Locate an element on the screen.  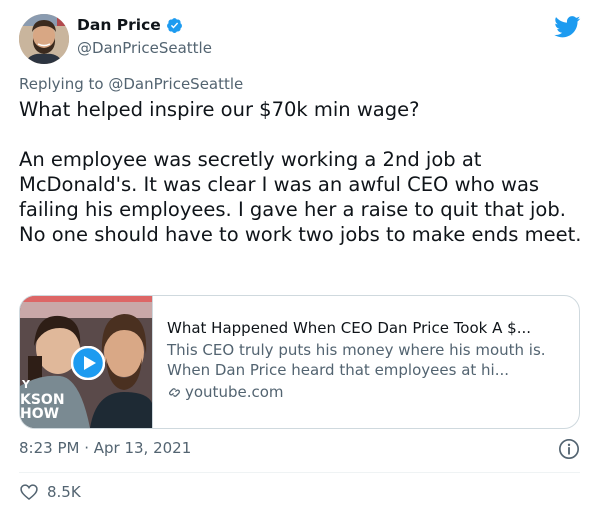
avatar is located at coordinates (44, 39).